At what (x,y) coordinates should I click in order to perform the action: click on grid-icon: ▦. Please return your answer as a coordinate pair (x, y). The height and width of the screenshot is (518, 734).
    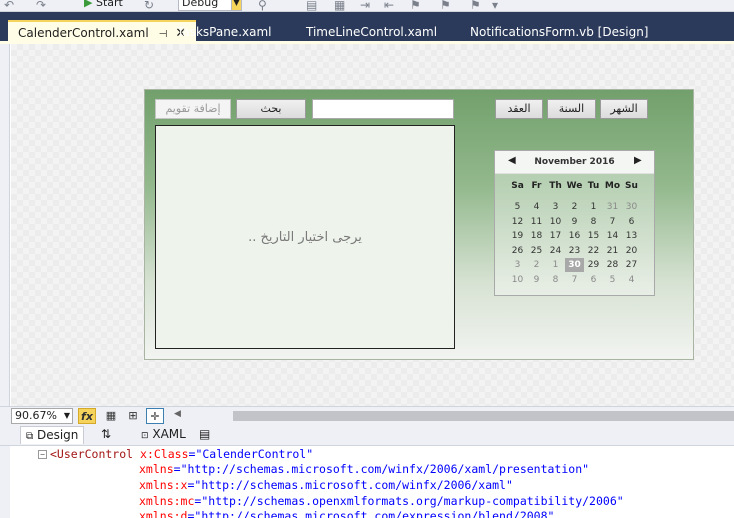
    Looking at the image, I should click on (111, 415).